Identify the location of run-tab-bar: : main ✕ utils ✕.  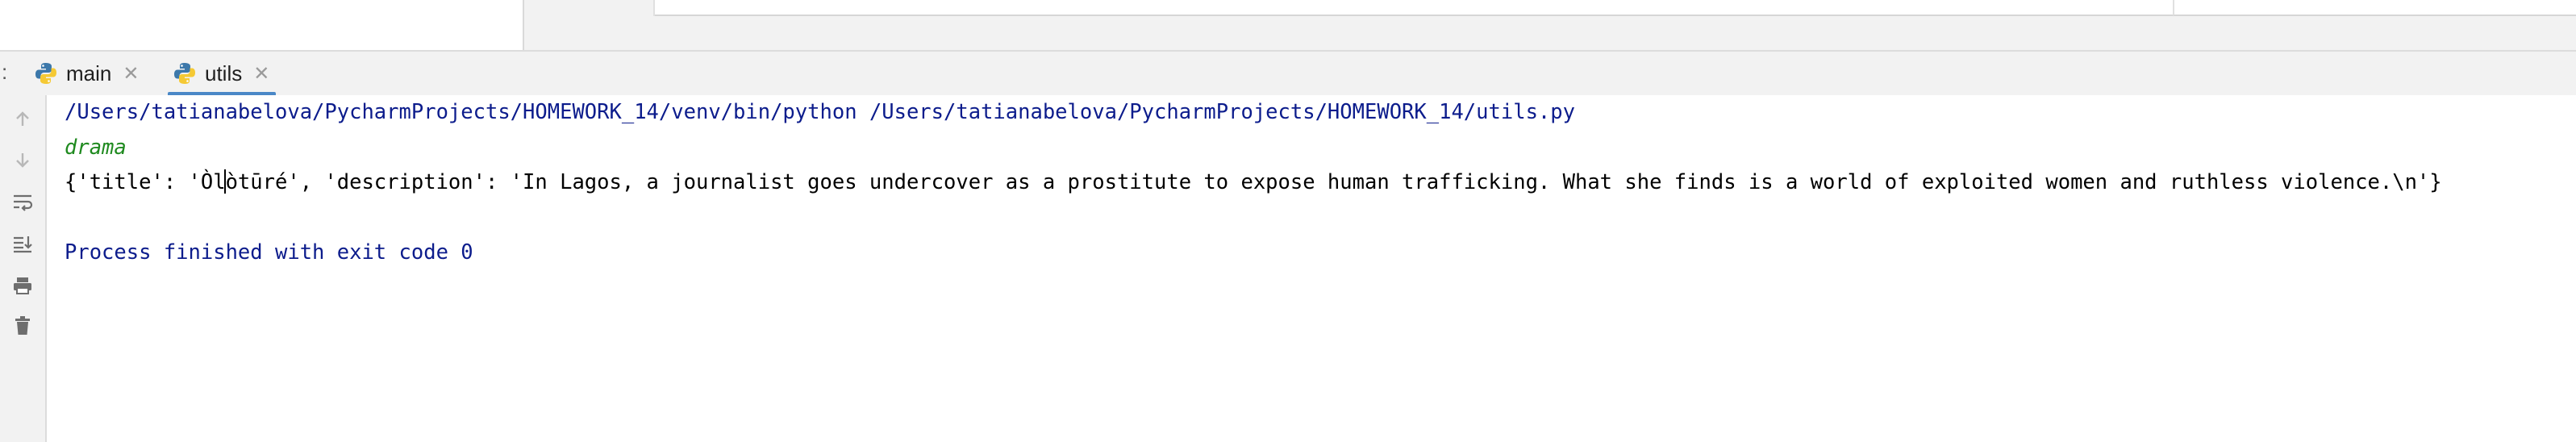
(1288, 73).